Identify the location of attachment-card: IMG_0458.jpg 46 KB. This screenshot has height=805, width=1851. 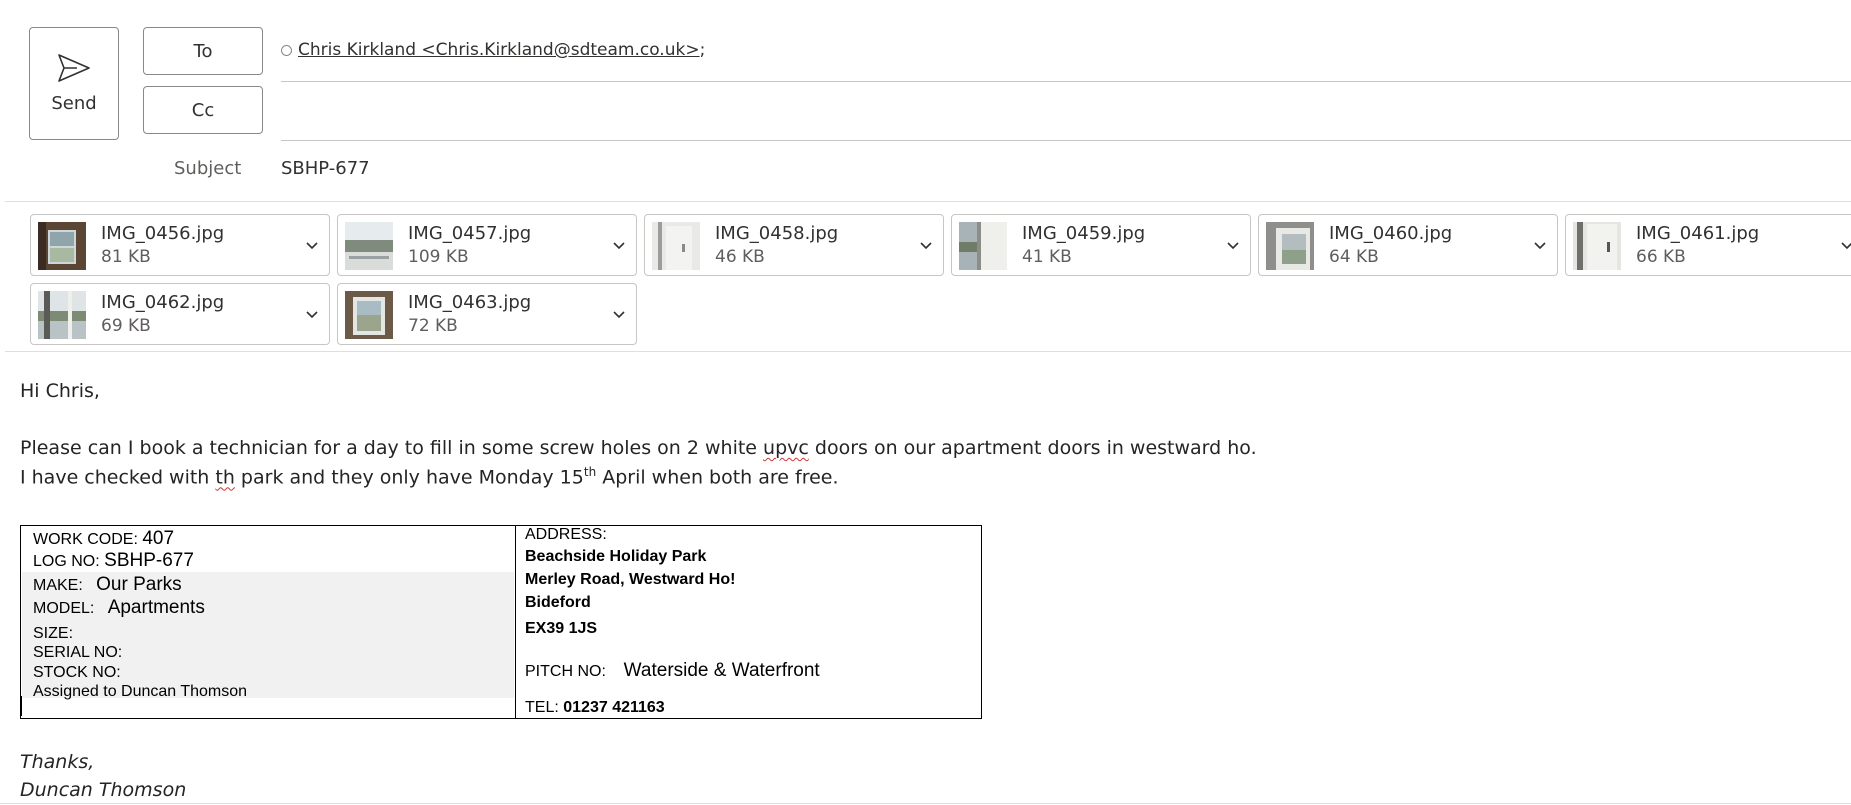
(794, 245).